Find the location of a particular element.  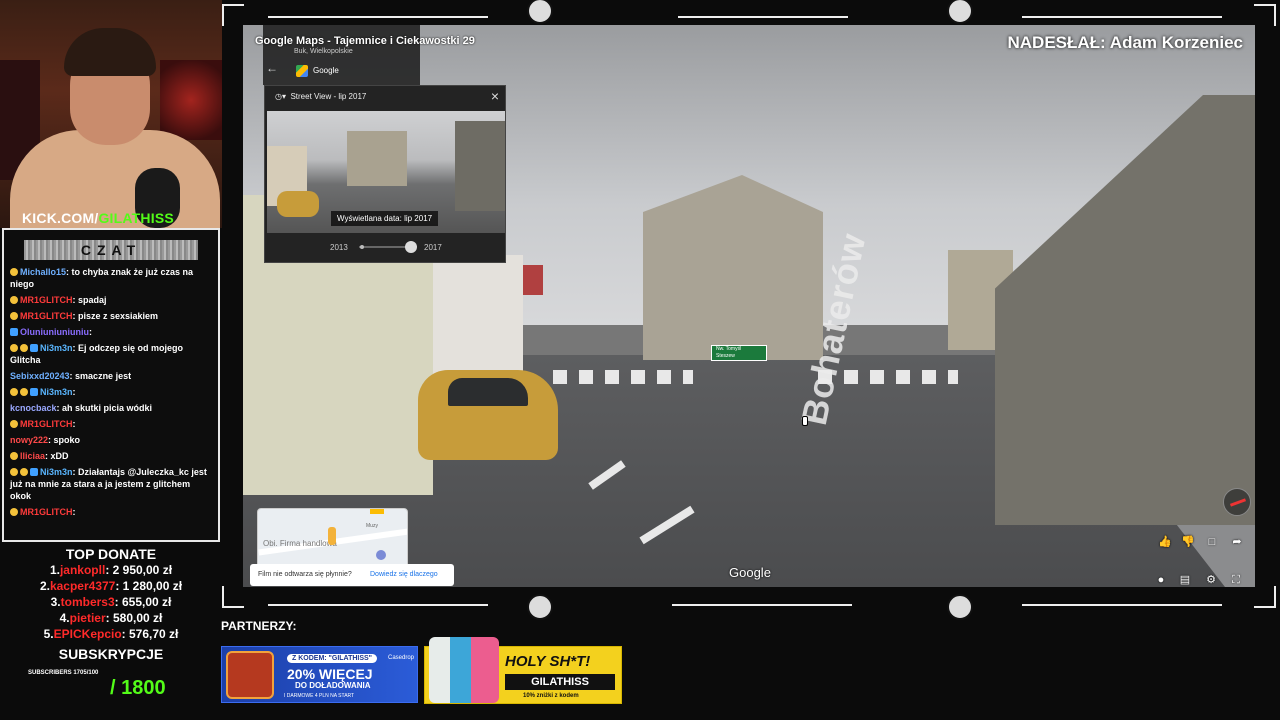

donate-name: kacper4377 is located at coordinates (82, 586).